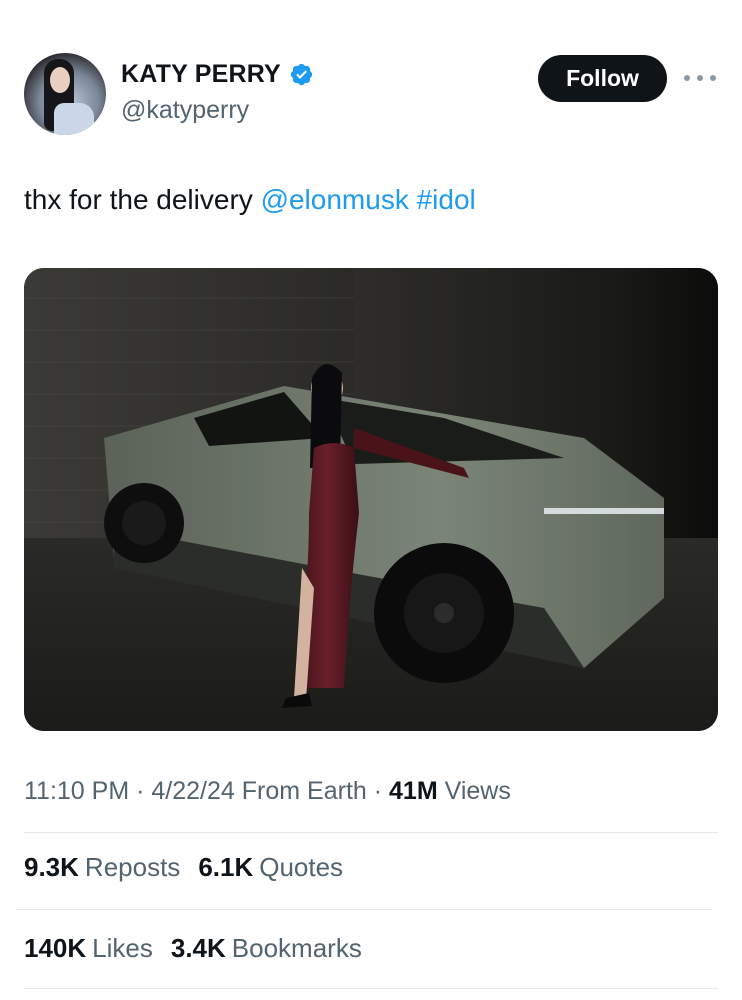 The image size is (742, 1000). What do you see at coordinates (446, 199) in the screenshot?
I see `hashtag-link: #idol` at bounding box center [446, 199].